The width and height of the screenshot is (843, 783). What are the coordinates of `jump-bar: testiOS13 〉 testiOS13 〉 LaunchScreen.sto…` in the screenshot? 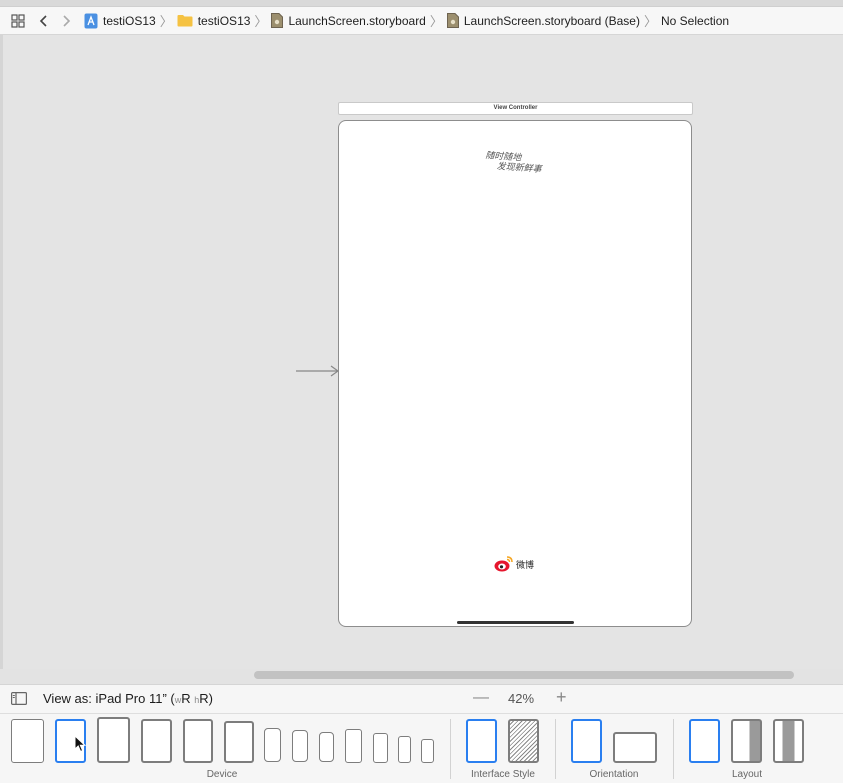 It's located at (421, 21).